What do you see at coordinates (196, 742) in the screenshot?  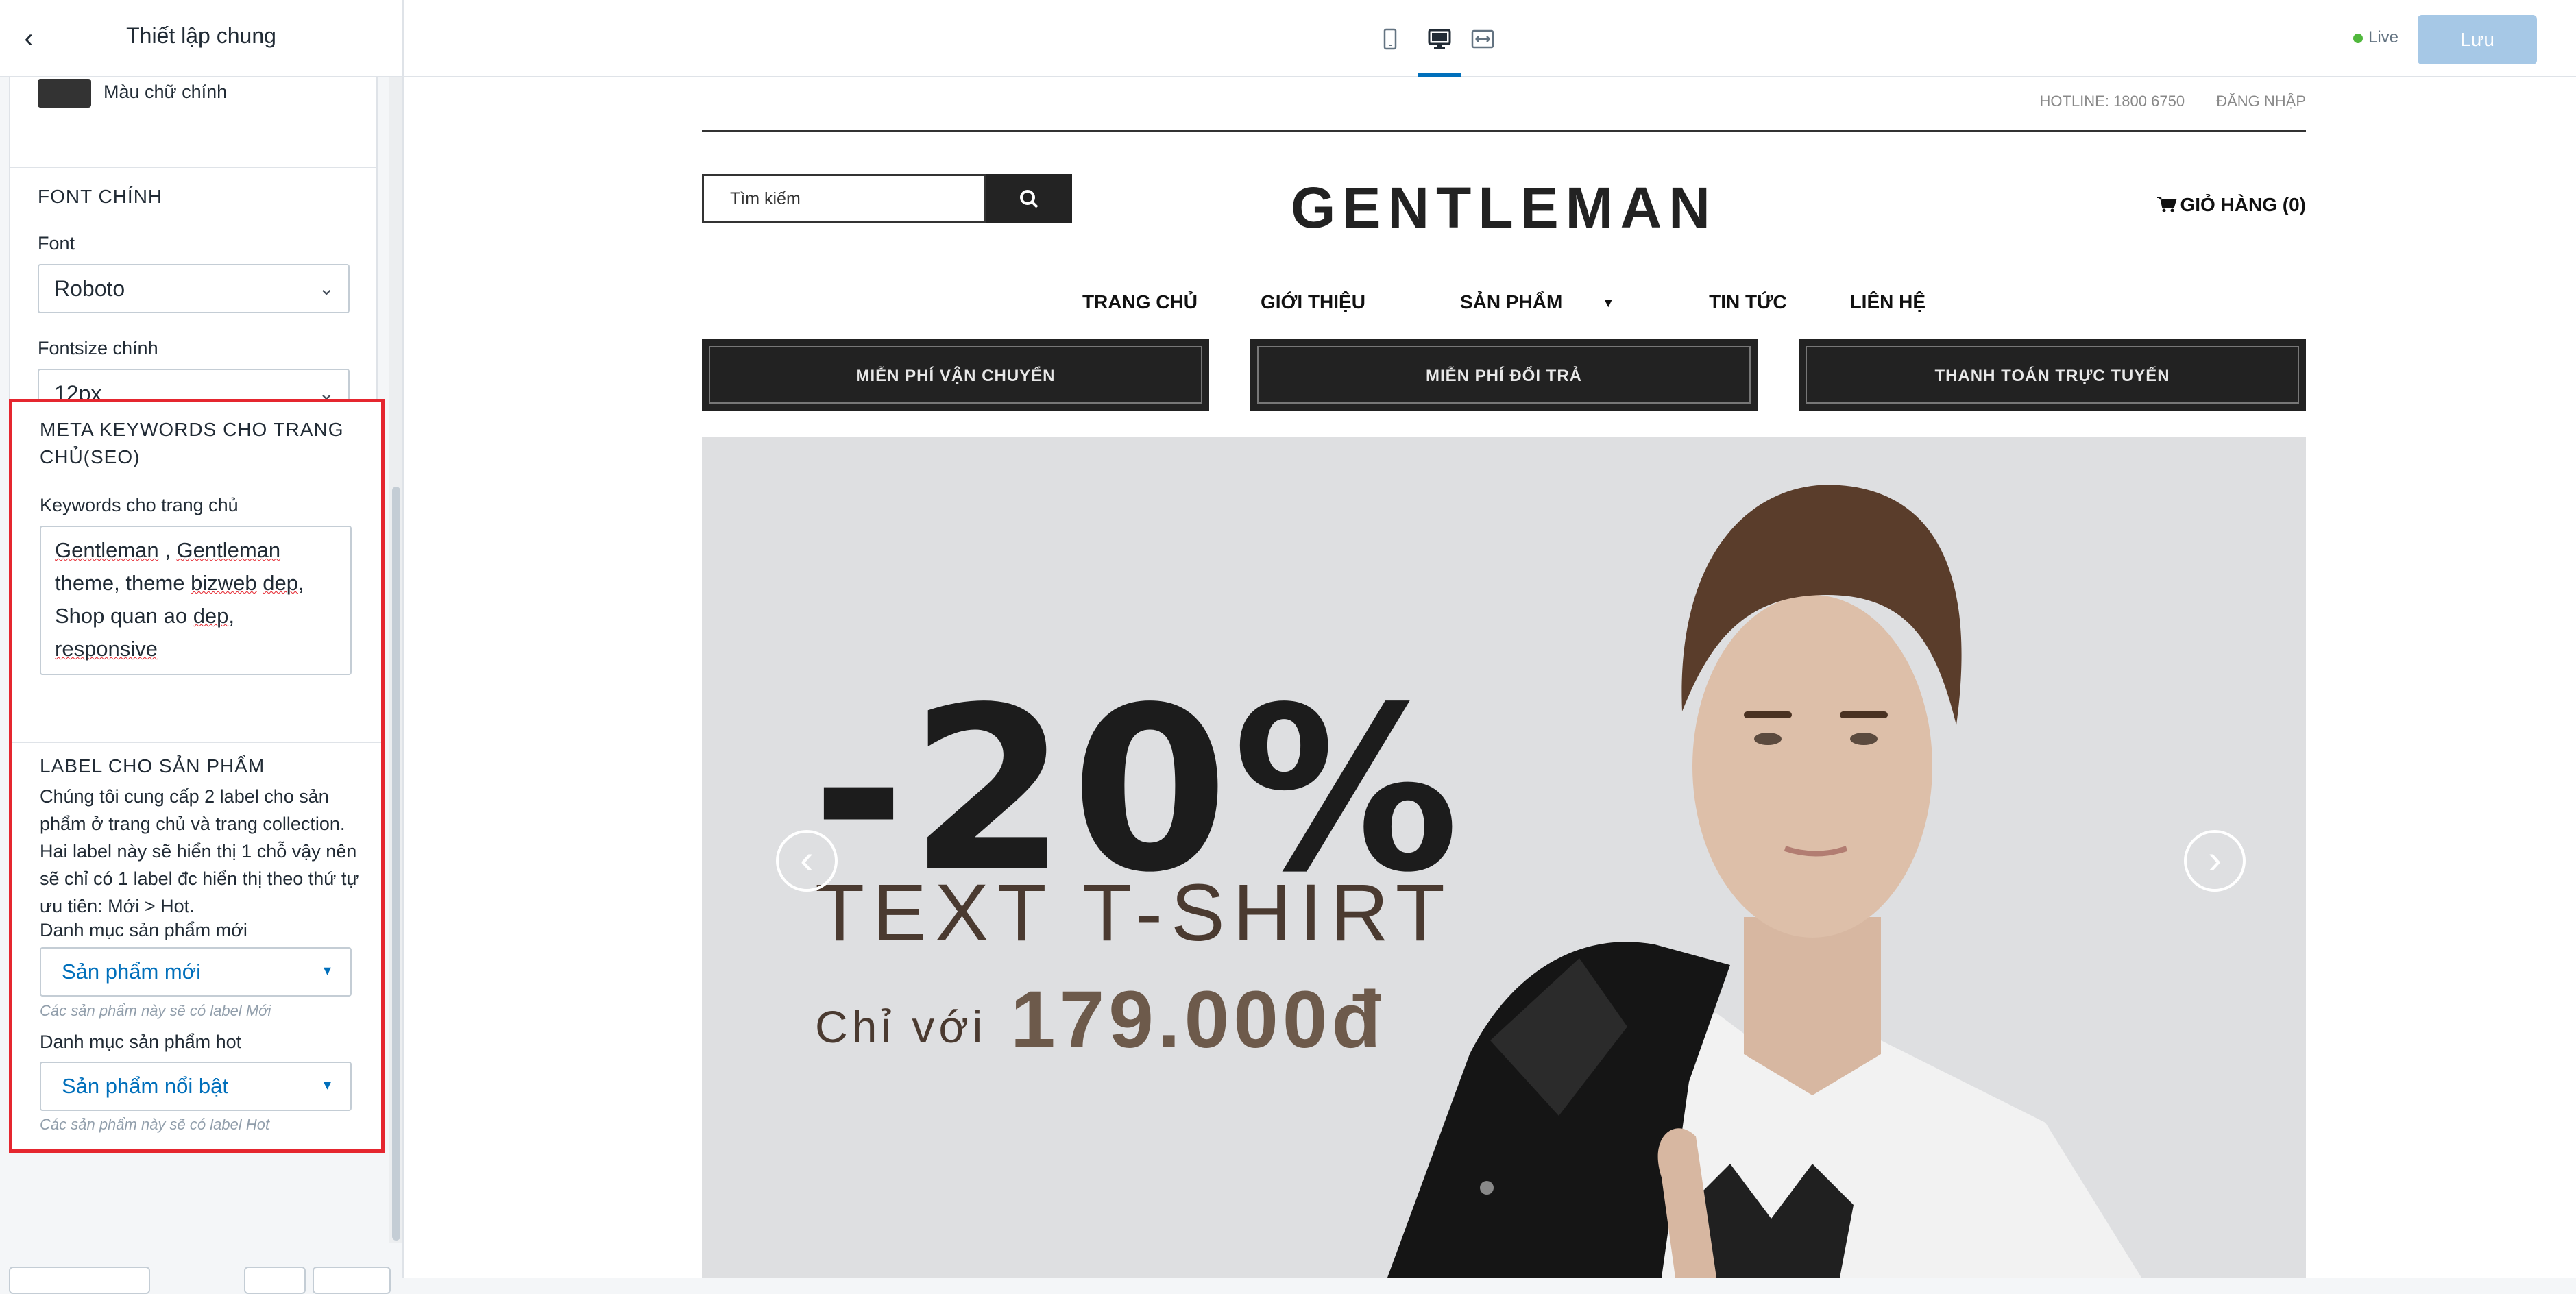 I see `section-divider` at bounding box center [196, 742].